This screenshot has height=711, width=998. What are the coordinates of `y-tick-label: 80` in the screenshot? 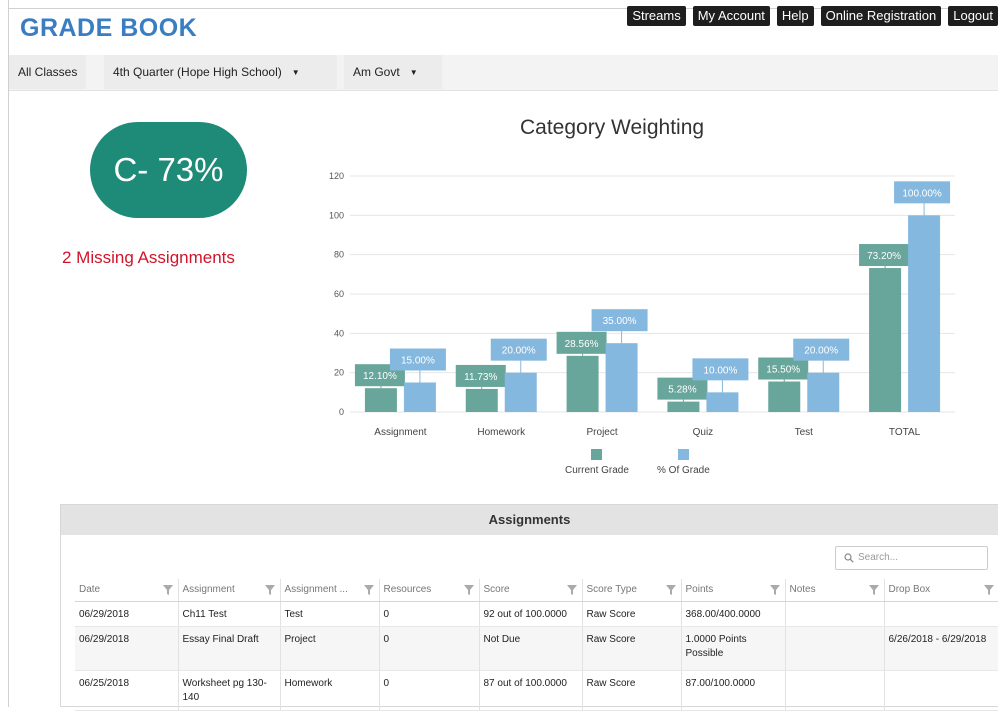 It's located at (339, 255).